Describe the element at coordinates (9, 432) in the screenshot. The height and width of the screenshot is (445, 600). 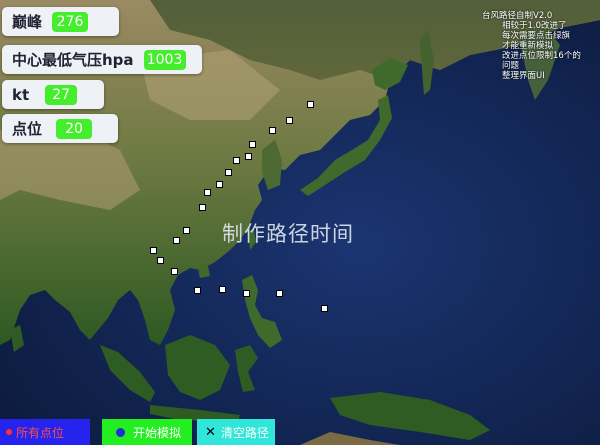
I see `red-dot-icon` at that location.